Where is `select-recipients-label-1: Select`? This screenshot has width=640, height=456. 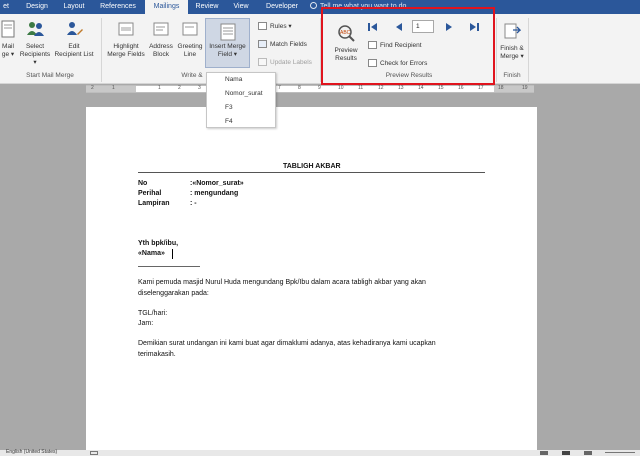 select-recipients-label-1: Select is located at coordinates (35, 46).